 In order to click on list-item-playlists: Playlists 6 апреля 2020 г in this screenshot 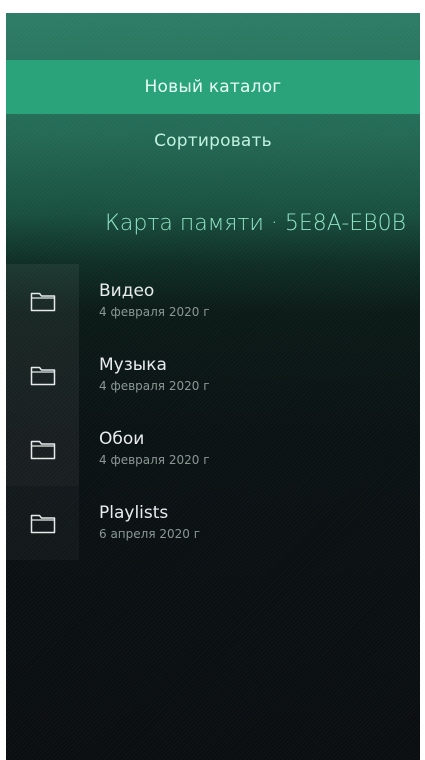, I will do `click(213, 523)`.